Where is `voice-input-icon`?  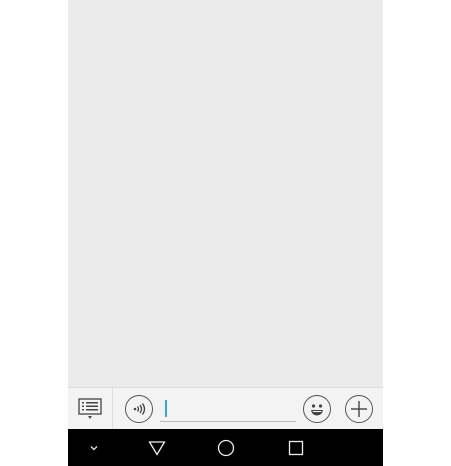 voice-input-icon is located at coordinates (139, 409).